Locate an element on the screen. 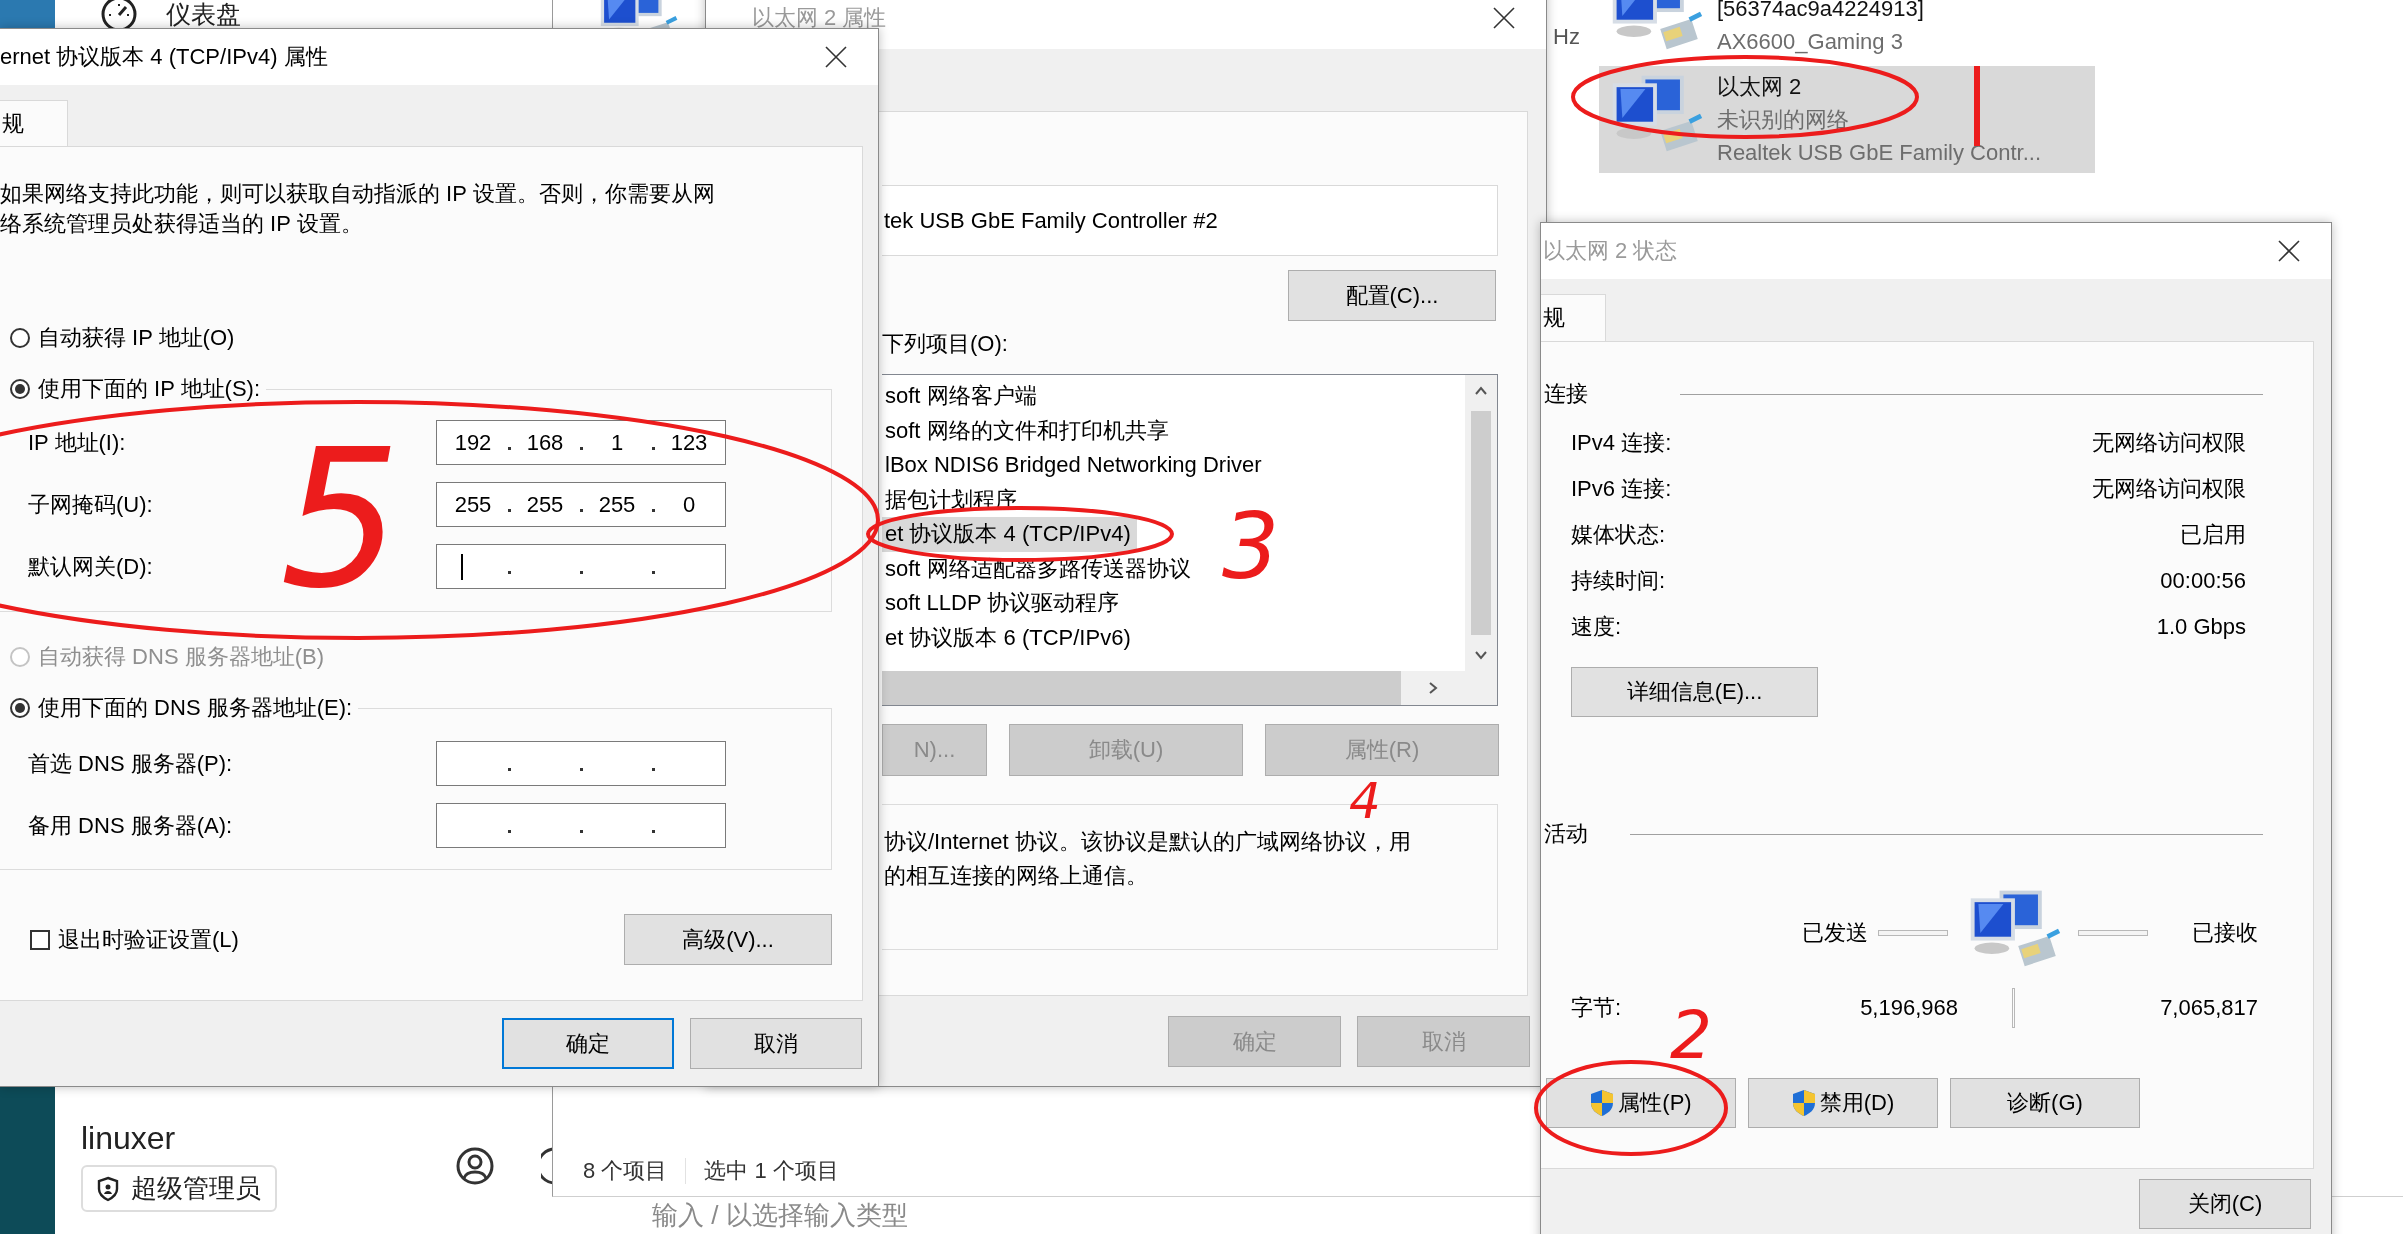  info-label: 媒体状态: is located at coordinates (1618, 535).